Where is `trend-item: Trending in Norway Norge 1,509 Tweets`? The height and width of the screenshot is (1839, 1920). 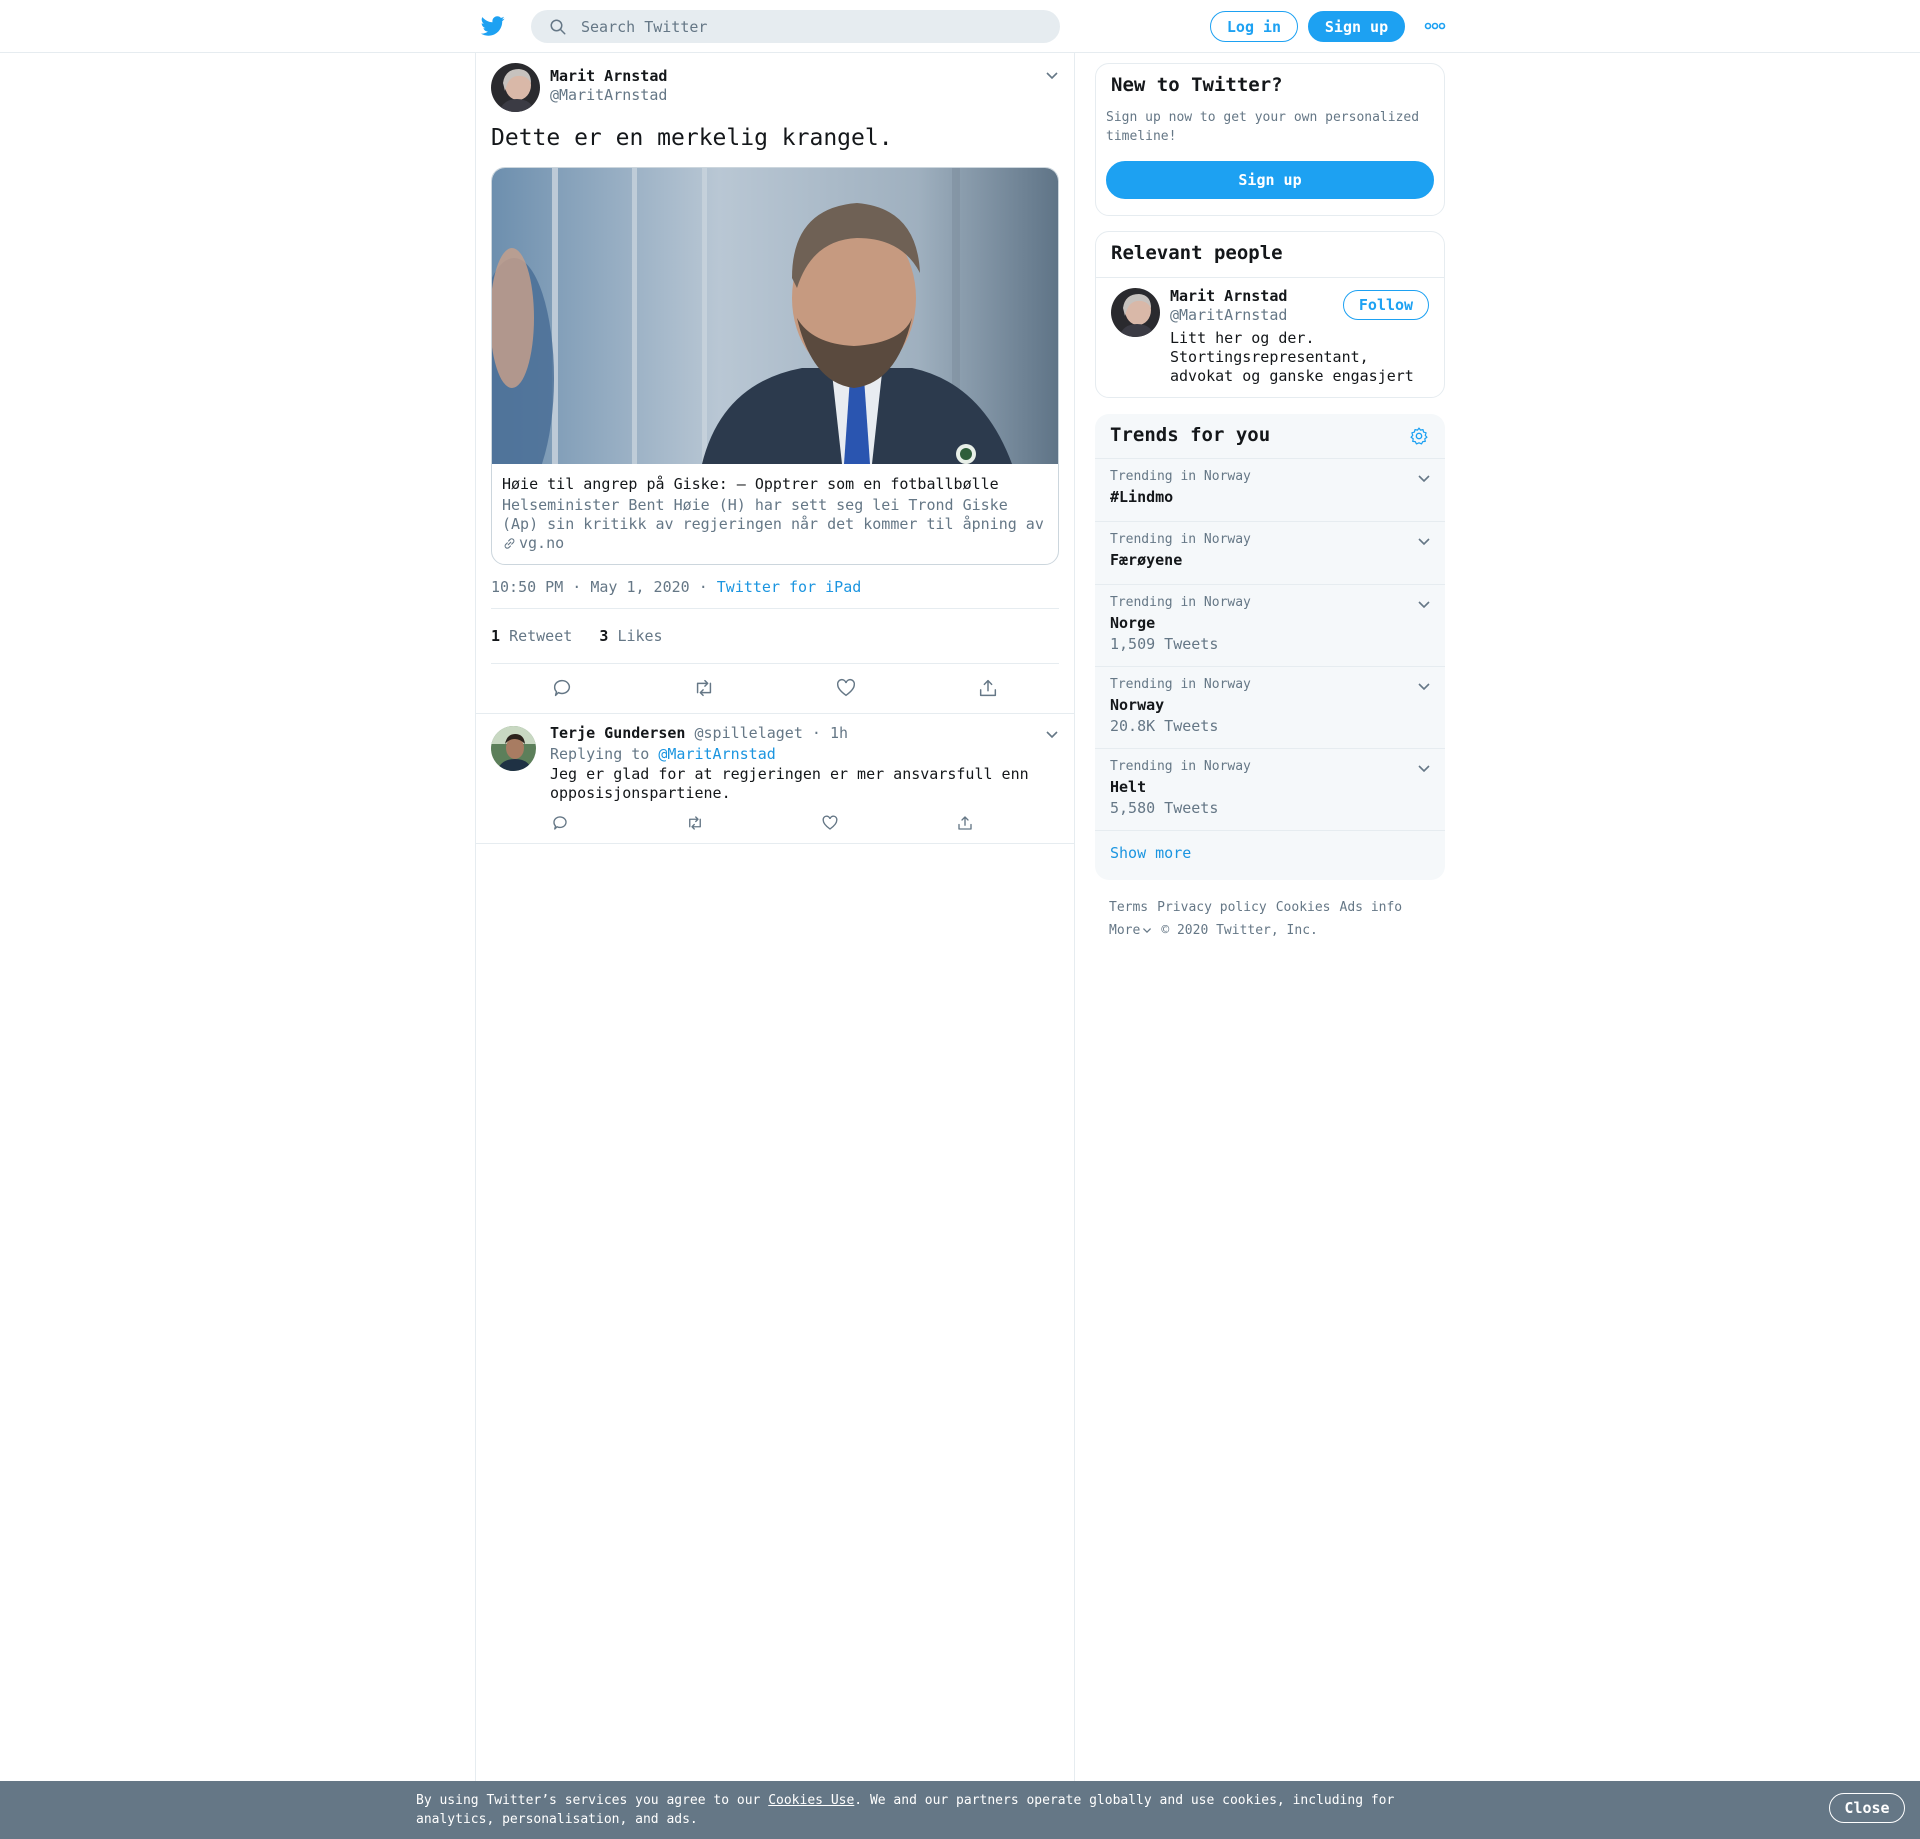 trend-item: Trending in Norway Norge 1,509 Tweets is located at coordinates (1270, 625).